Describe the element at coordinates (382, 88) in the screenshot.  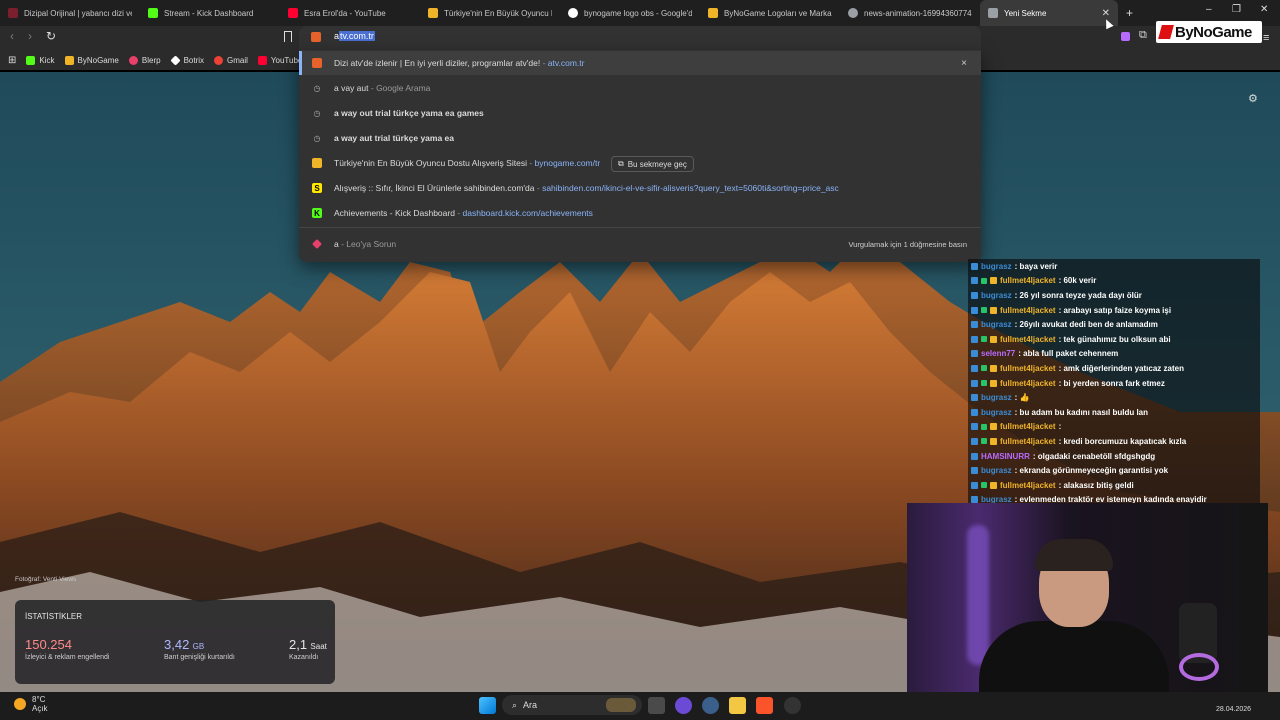
I see `suggestion-text: a vay aut - Google Arama` at that location.